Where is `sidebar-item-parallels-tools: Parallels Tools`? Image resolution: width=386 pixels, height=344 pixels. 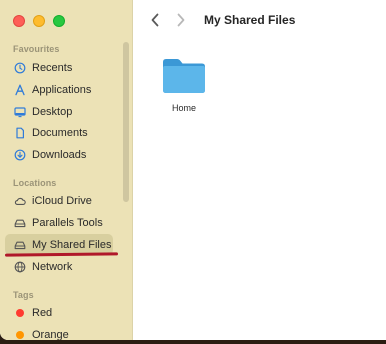 sidebar-item-parallels-tools: Parallels Tools is located at coordinates (59, 222).